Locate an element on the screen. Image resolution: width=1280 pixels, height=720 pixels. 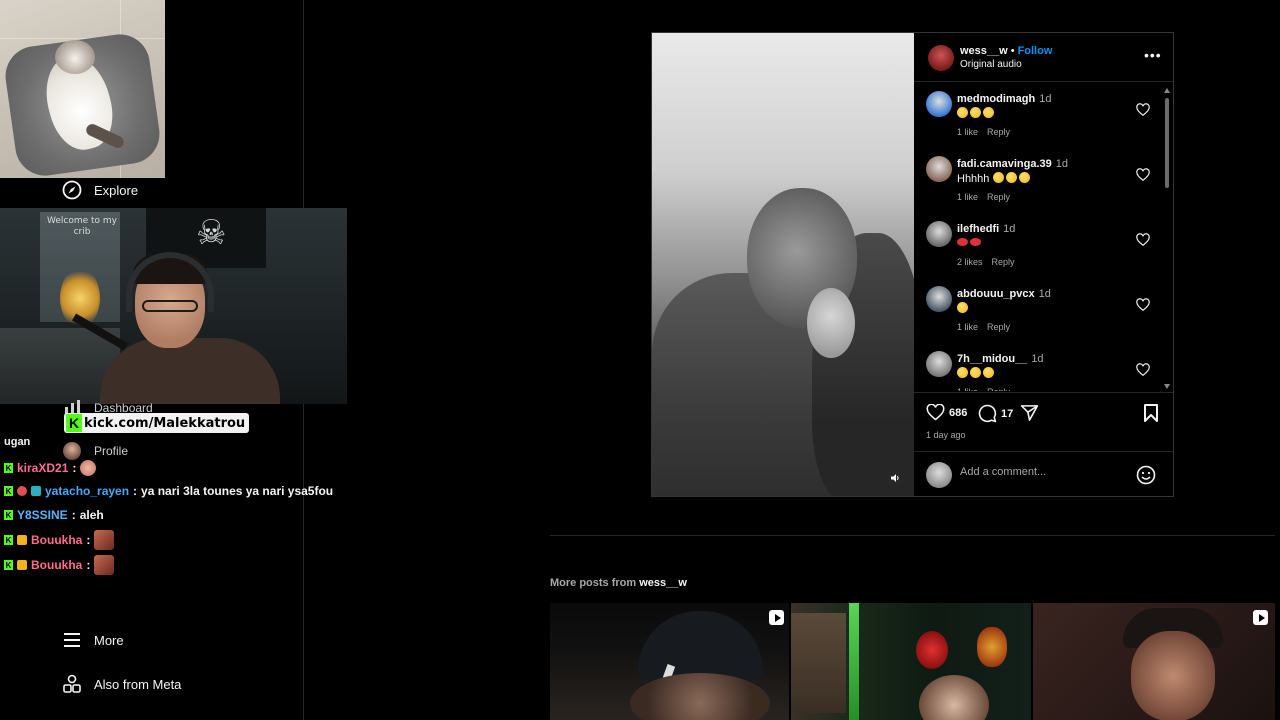
bookmark-icon is located at coordinates (1151, 413).